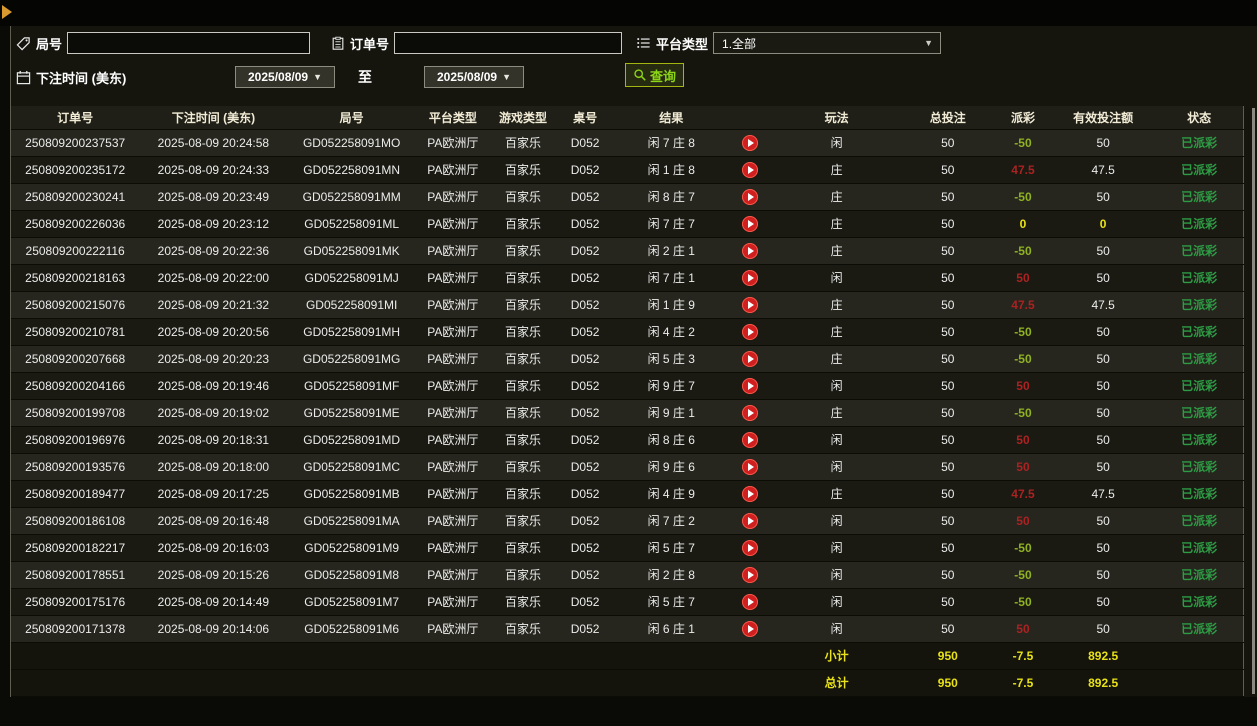 The width and height of the screenshot is (1257, 726). Describe the element at coordinates (338, 43) in the screenshot. I see `clipboard-icon` at that location.